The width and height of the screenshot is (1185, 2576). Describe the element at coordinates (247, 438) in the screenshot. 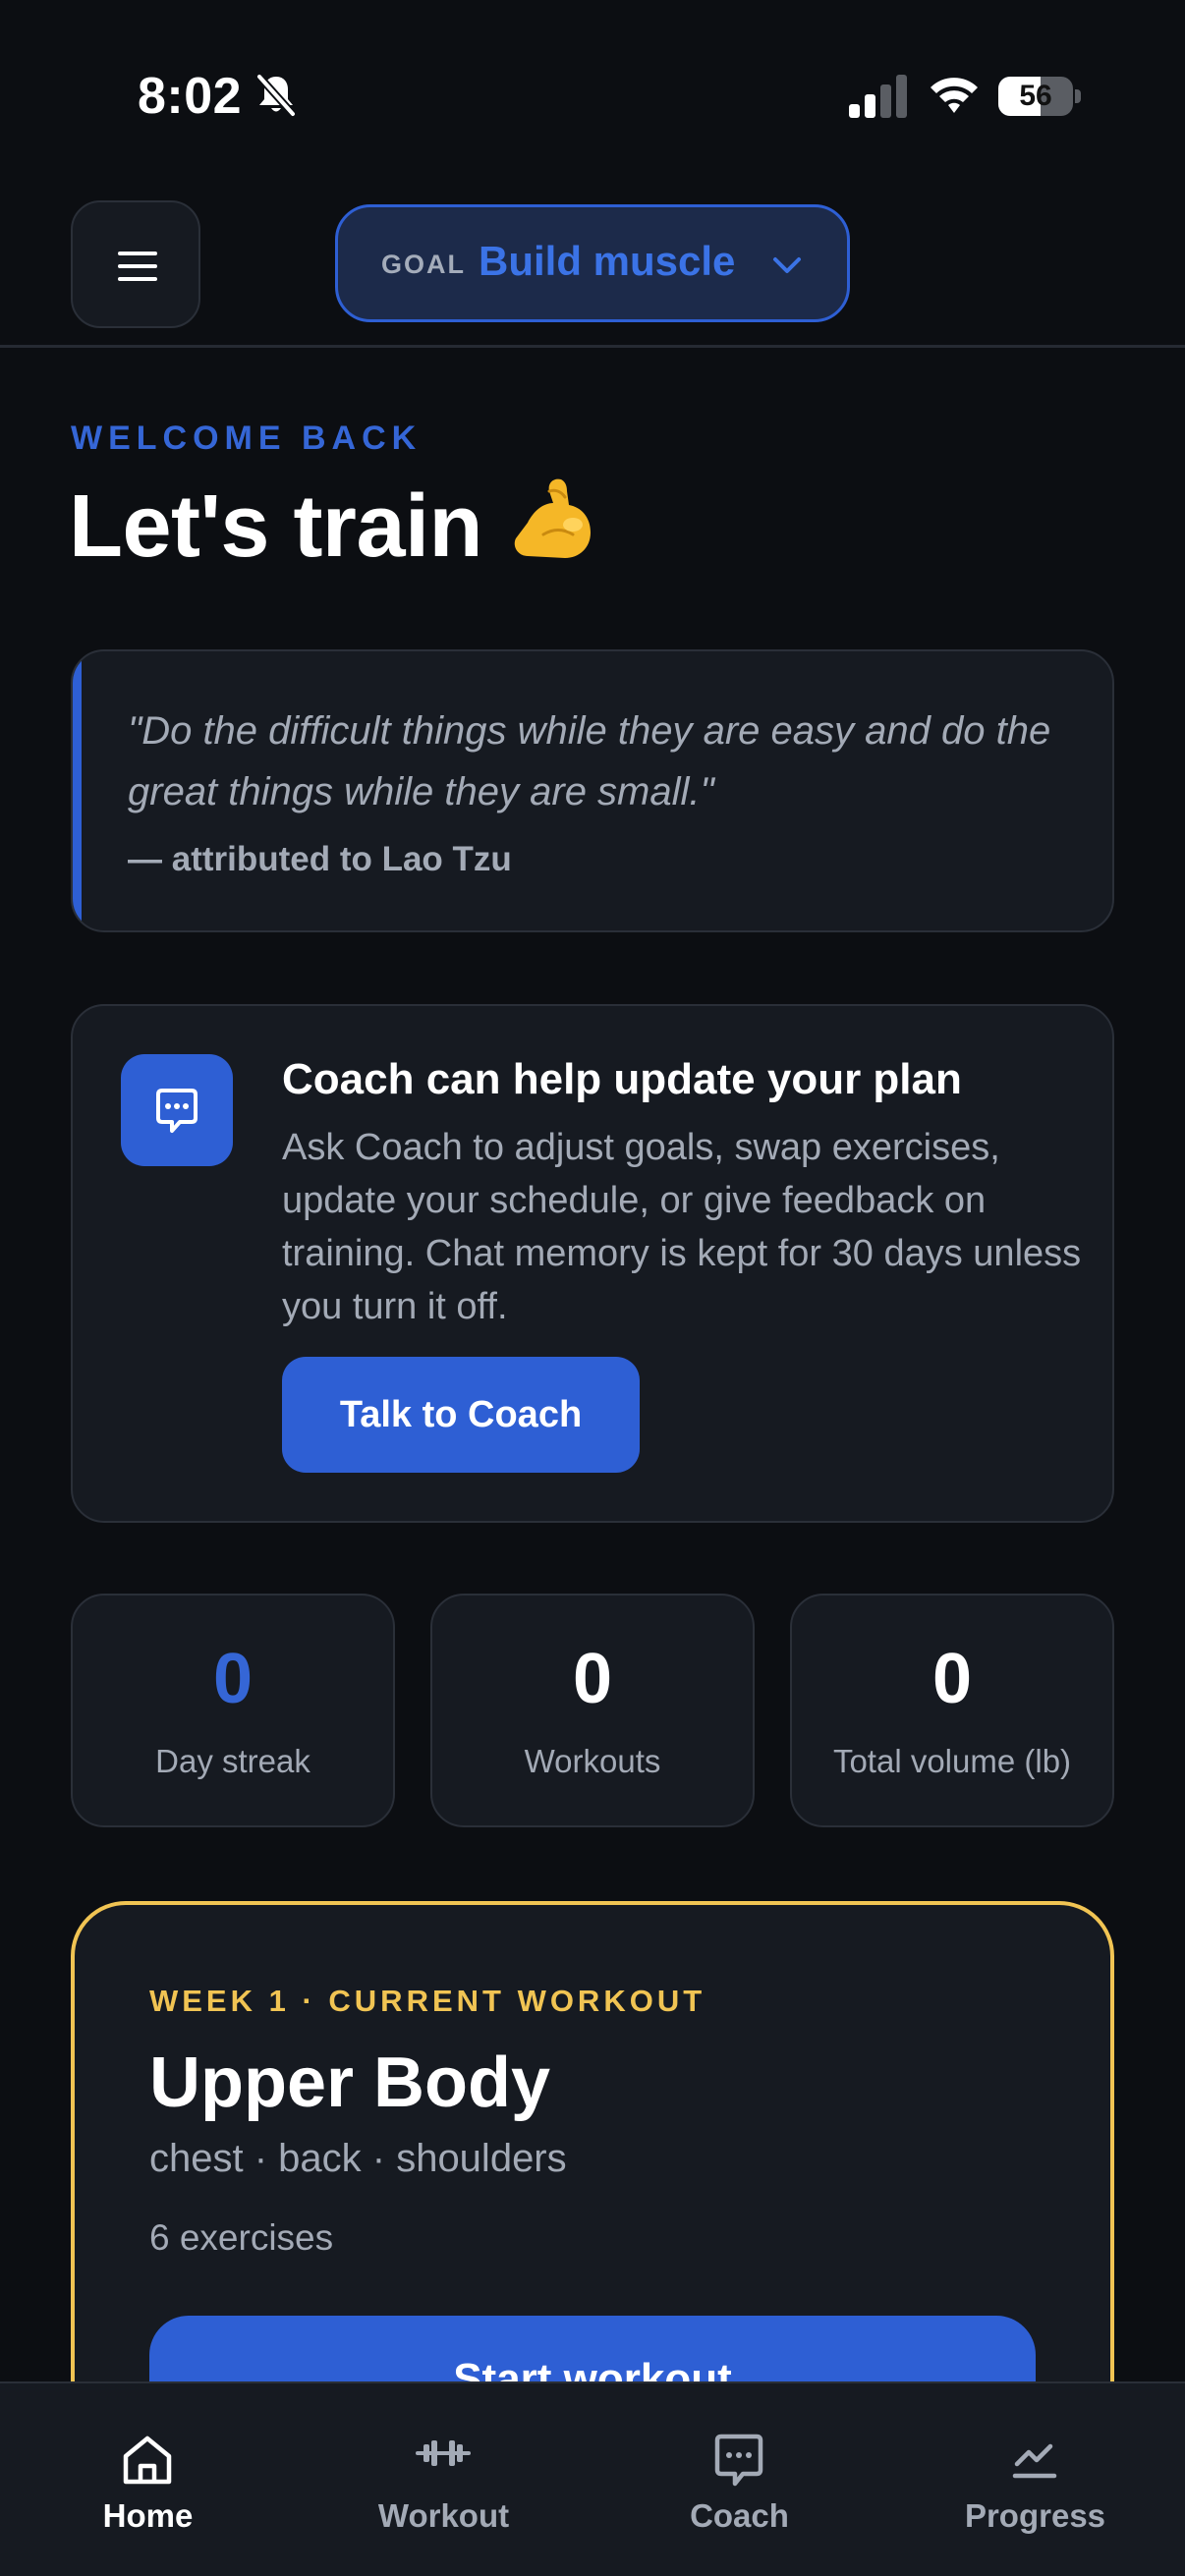

I see `welcome-eyebrow: WELCOME BACK` at that location.